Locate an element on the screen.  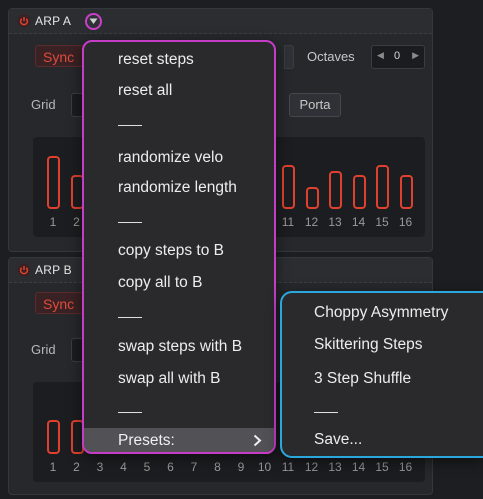
arp-a-title: ARP A is located at coordinates (53, 21).